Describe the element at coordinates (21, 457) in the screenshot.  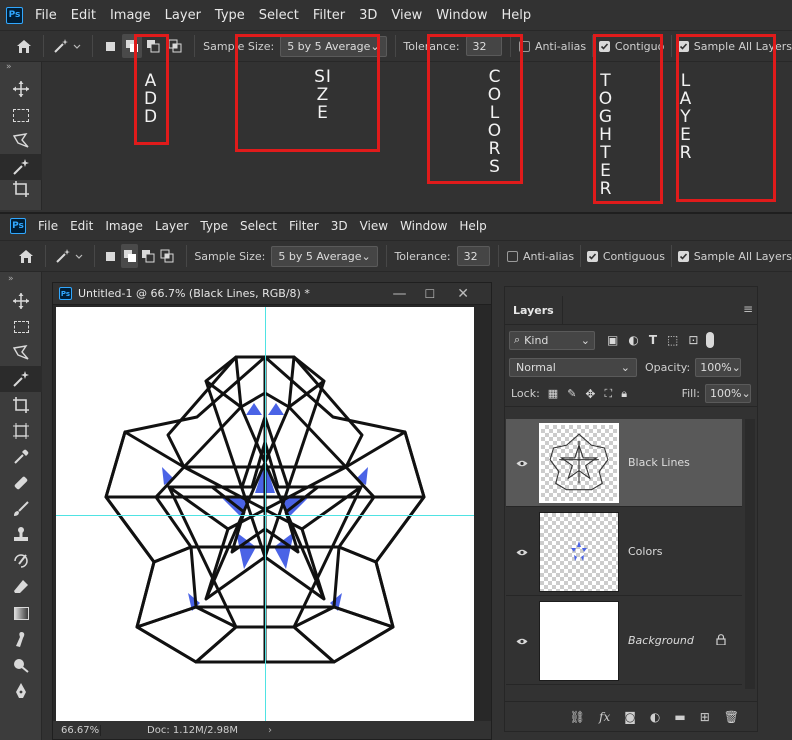
I see `eyedropper-tool-icon` at that location.